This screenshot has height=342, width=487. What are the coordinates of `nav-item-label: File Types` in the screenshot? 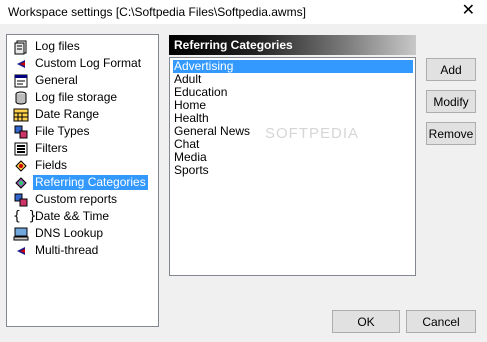 It's located at (62, 131).